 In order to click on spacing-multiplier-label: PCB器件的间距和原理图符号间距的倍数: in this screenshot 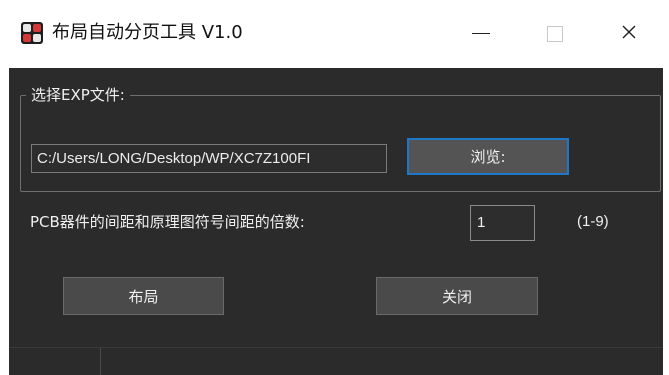, I will do `click(167, 222)`.